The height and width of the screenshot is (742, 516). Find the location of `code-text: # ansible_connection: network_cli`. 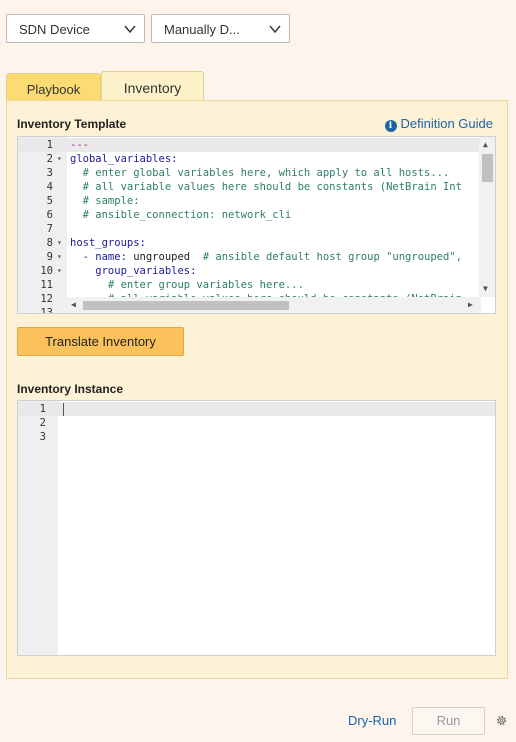

code-text: # ansible_connection: network_cli is located at coordinates (181, 215).